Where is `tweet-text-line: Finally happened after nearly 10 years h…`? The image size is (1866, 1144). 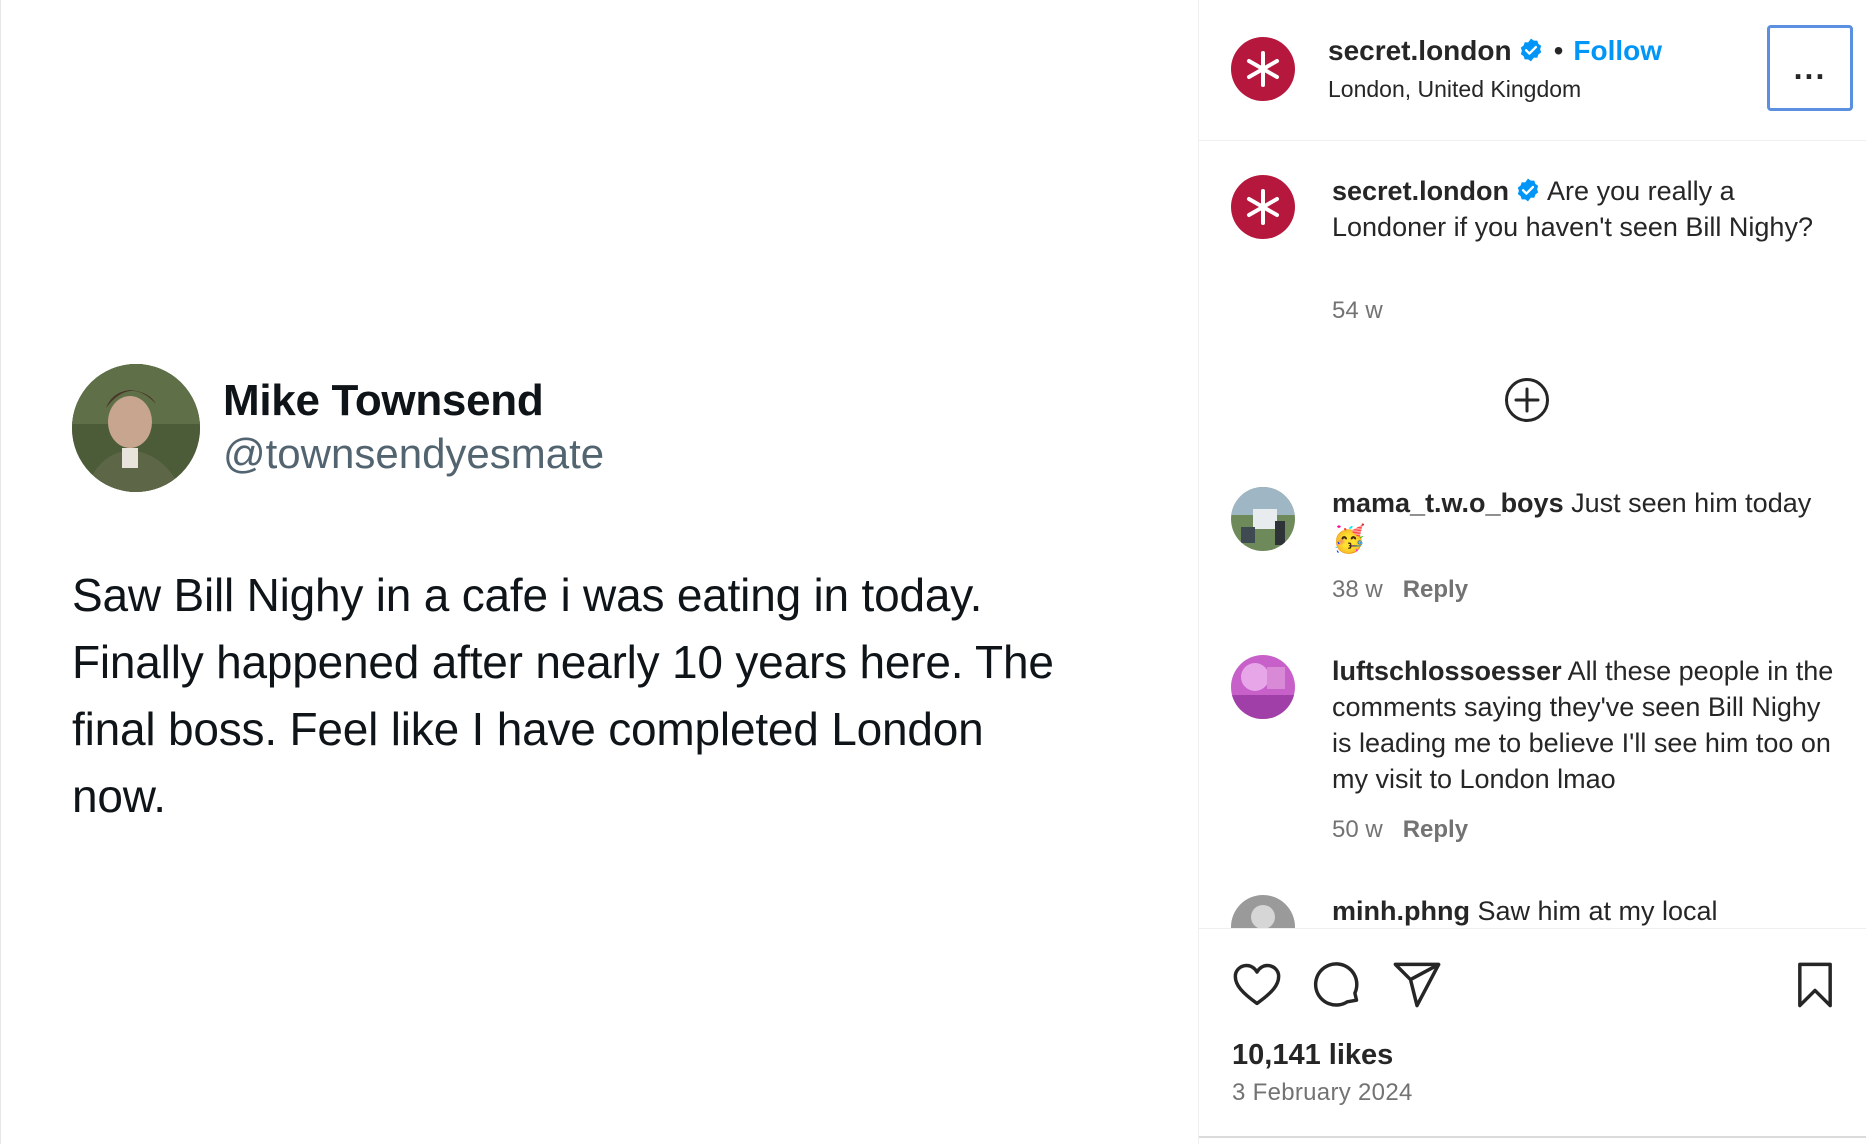
tweet-text-line: Finally happened after nearly 10 years h… is located at coordinates (563, 662).